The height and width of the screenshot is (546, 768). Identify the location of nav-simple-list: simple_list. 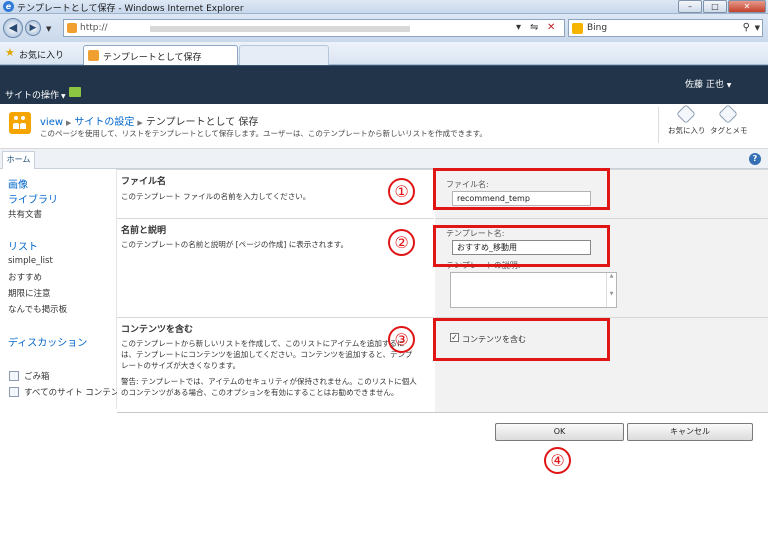
(30, 261).